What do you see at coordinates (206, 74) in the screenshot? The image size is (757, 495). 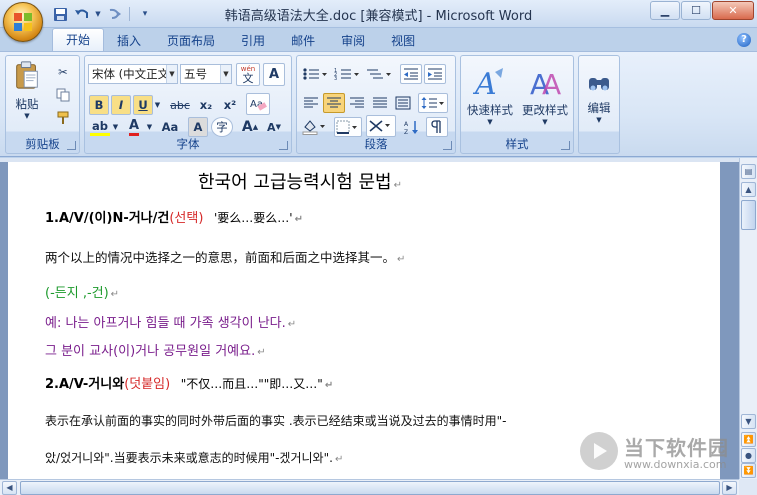 I see `font-size-combo: 五号 ▼` at bounding box center [206, 74].